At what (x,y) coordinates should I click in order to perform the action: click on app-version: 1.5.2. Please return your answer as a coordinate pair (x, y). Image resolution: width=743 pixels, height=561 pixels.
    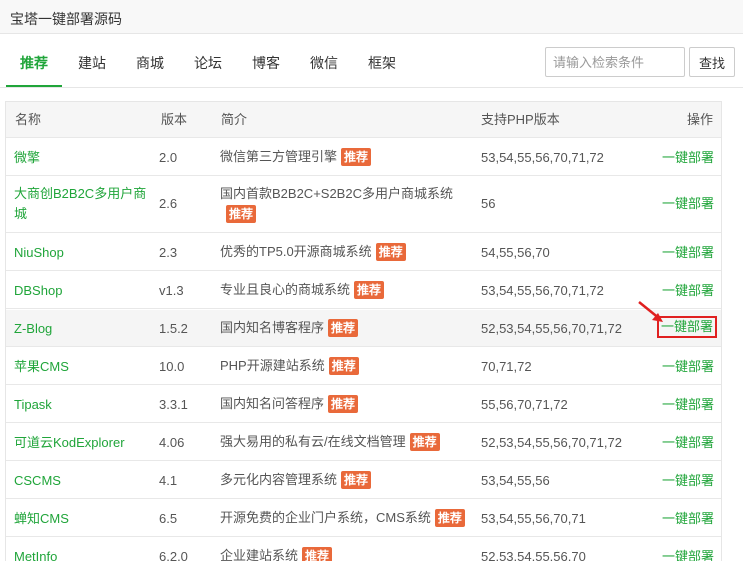
    Looking at the image, I should click on (173, 328).